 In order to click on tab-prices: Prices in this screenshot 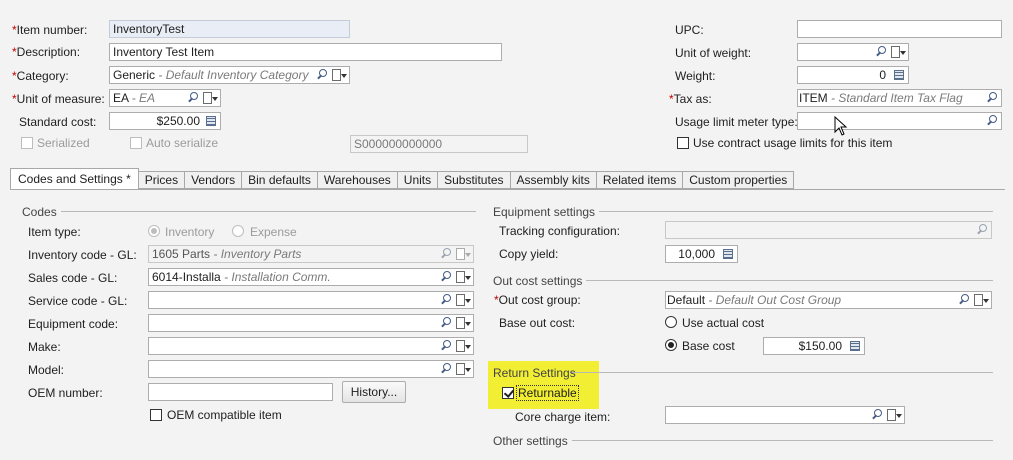, I will do `click(162, 180)`.